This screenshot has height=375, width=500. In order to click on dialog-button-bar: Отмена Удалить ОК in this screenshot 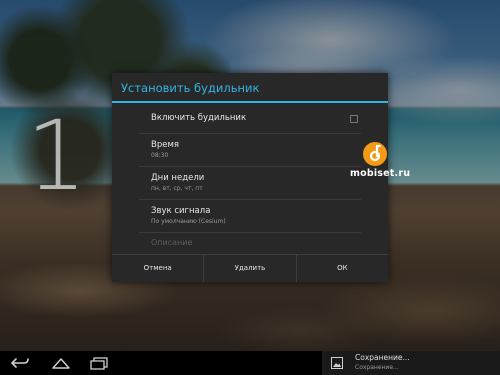, I will do `click(250, 268)`.